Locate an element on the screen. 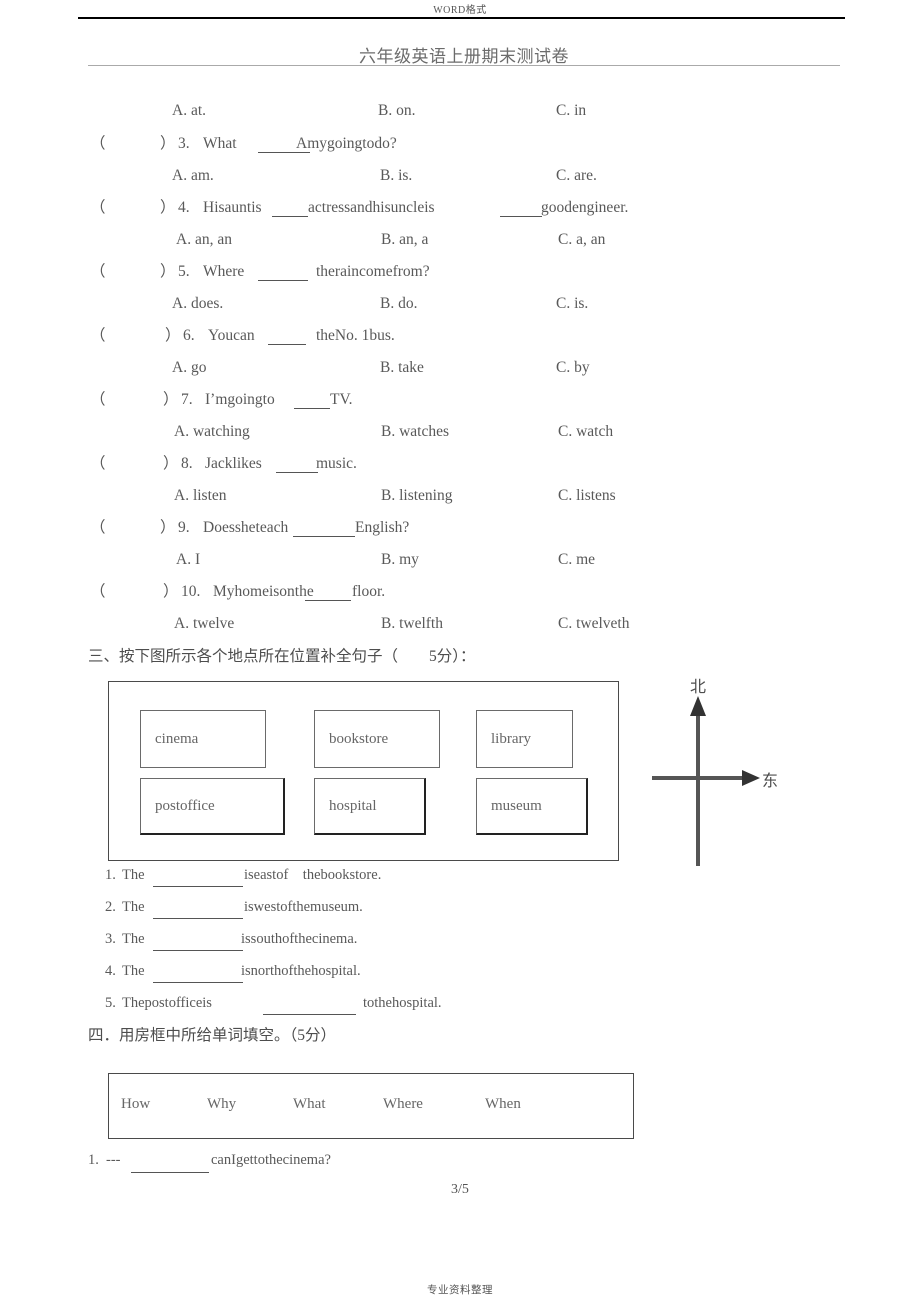 This screenshot has height=1298, width=920. fill-sentence-prefix: Thepostofficeis is located at coordinates (167, 1003).